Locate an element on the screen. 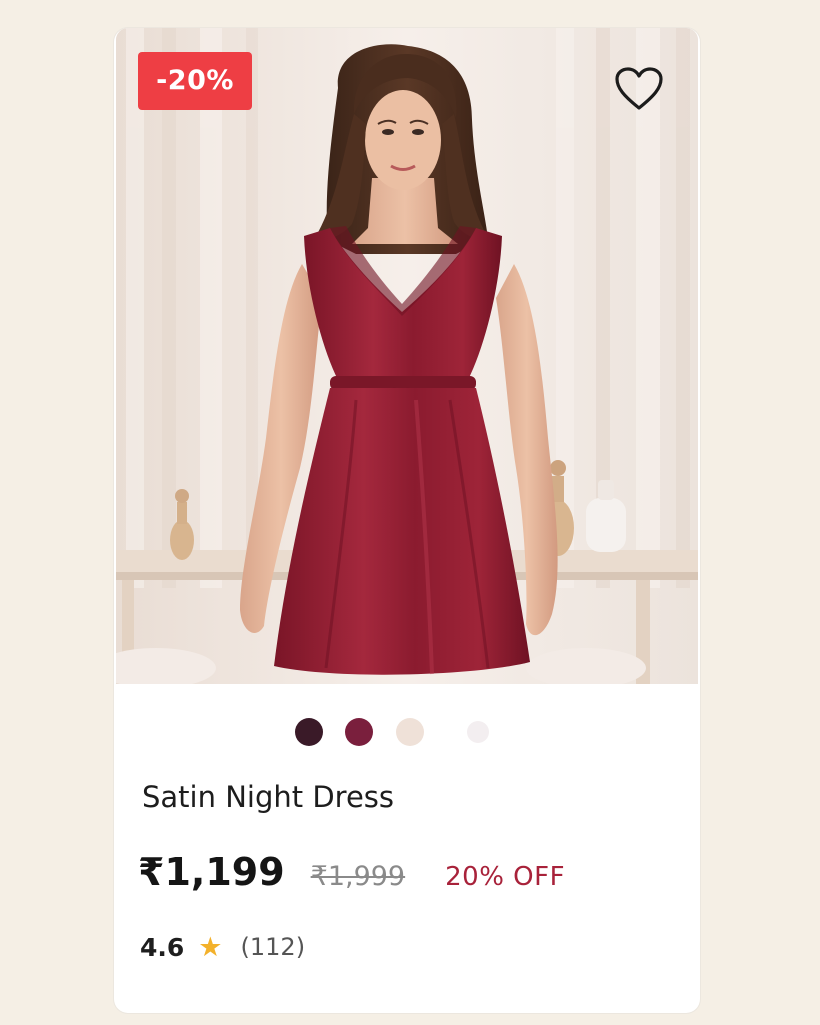 The height and width of the screenshot is (1025, 820). swatch-beige is located at coordinates (410, 732).